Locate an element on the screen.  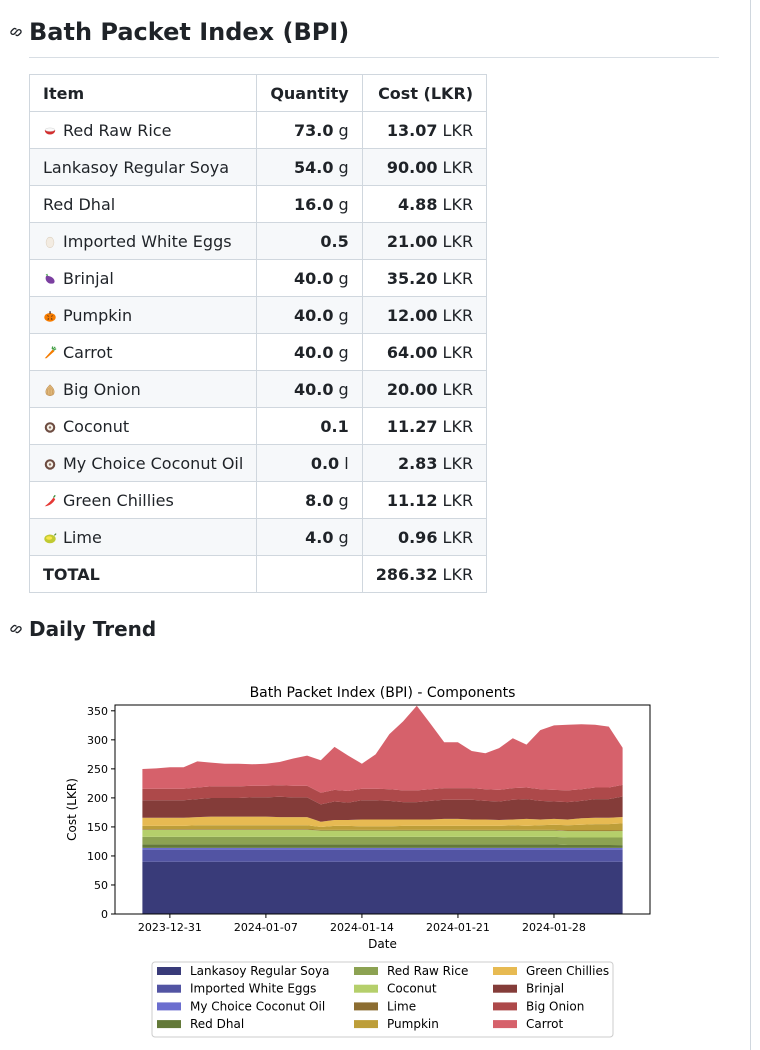
x-tick-label: 2023-12-31 is located at coordinates (170, 927).